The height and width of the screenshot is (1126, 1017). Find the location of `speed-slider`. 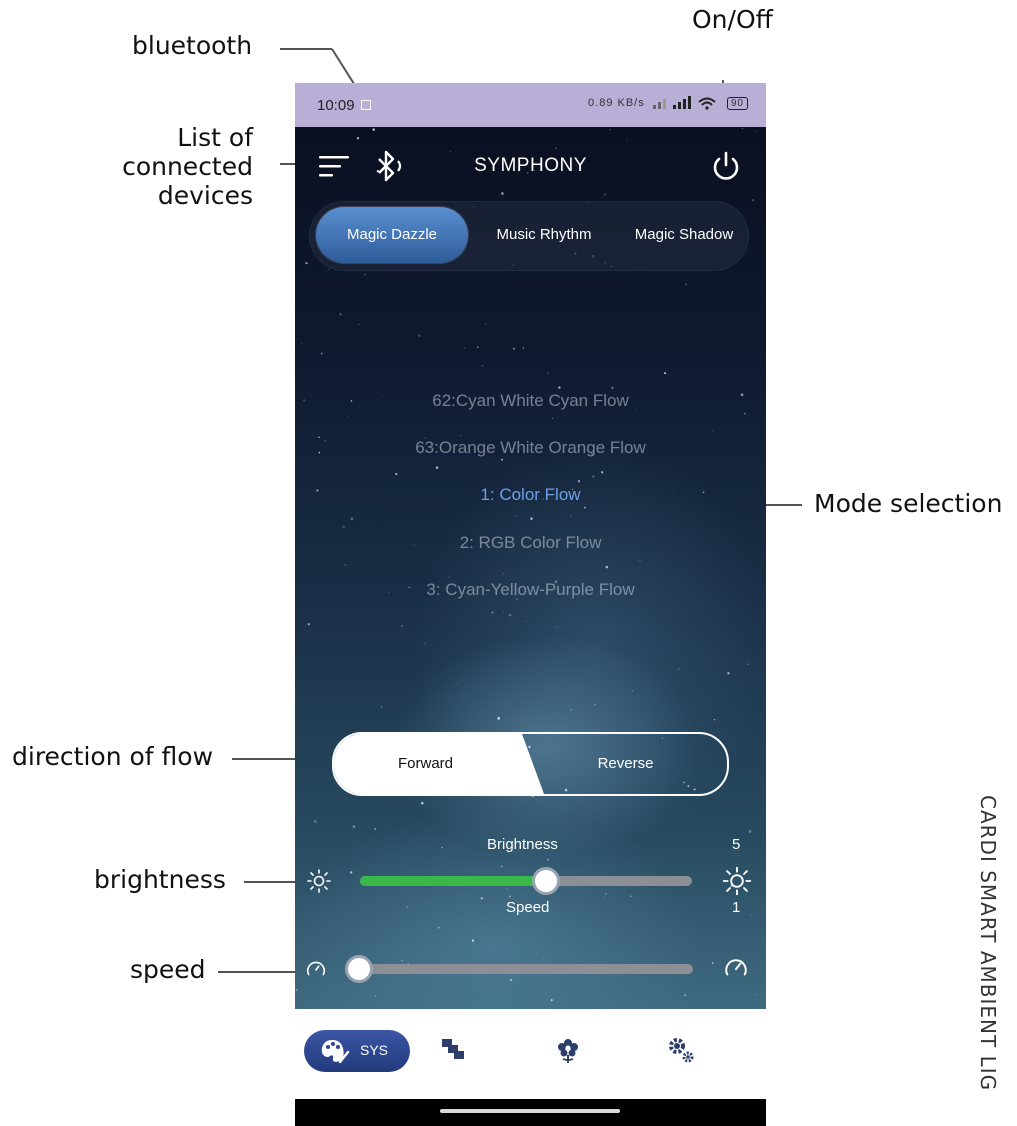

speed-slider is located at coordinates (519, 969).